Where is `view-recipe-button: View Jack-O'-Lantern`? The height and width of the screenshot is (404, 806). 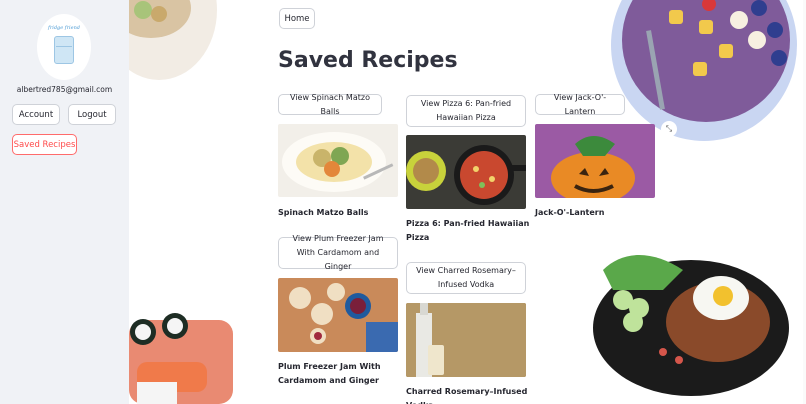
view-recipe-button: View Jack-O'-Lantern is located at coordinates (580, 104).